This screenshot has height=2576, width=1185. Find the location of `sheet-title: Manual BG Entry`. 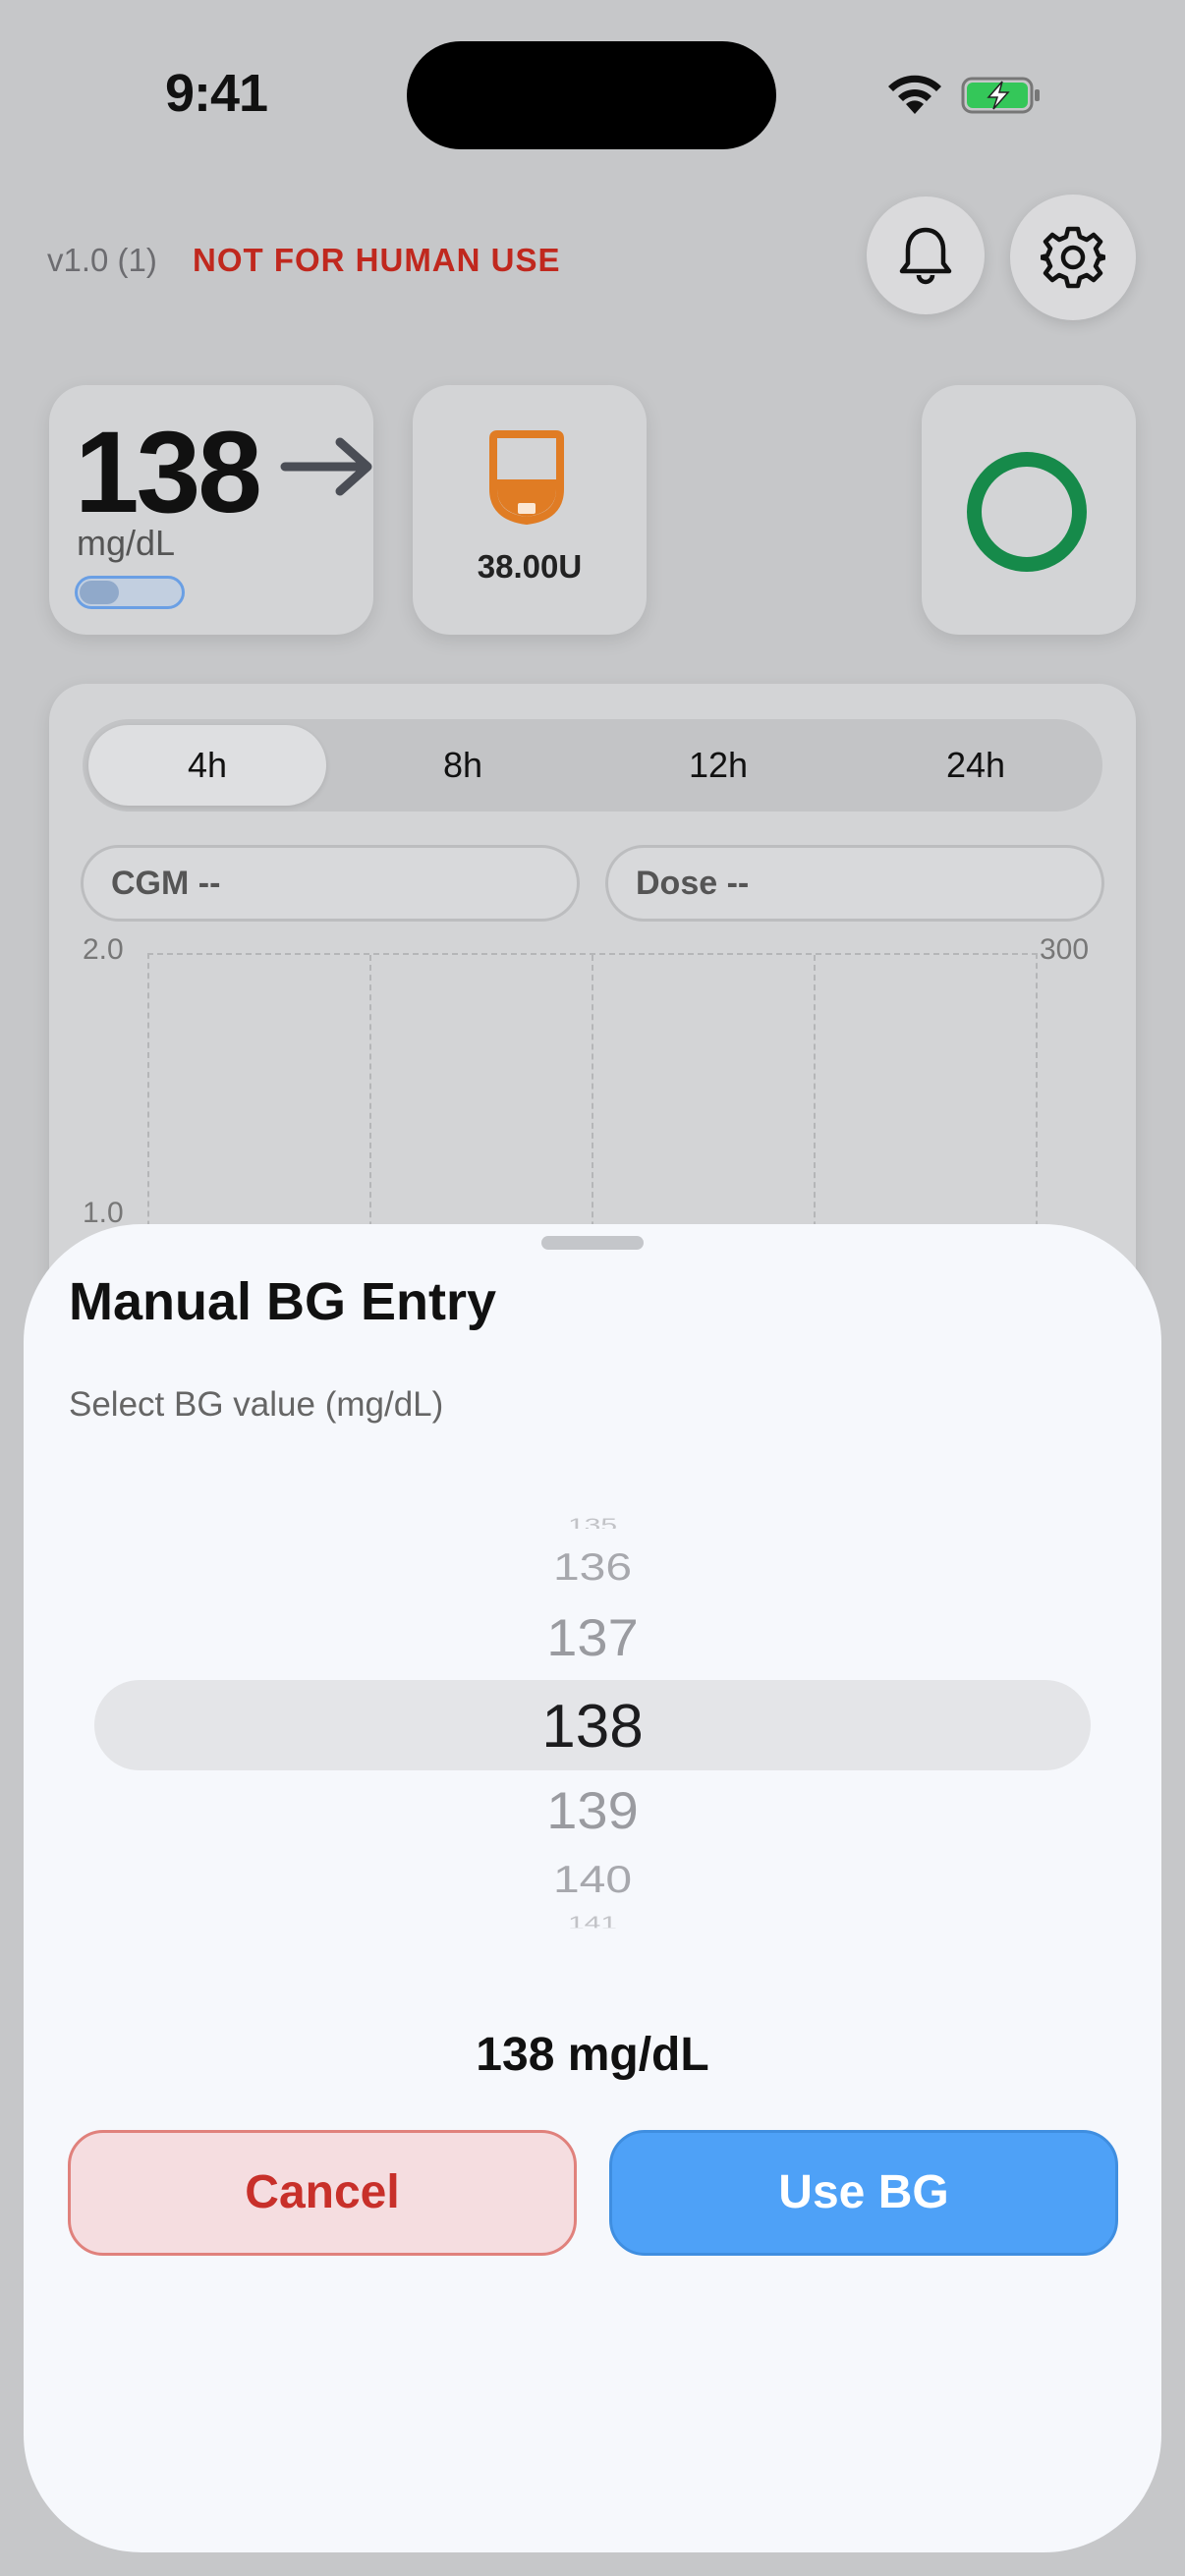

sheet-title: Manual BG Entry is located at coordinates (283, 1301).